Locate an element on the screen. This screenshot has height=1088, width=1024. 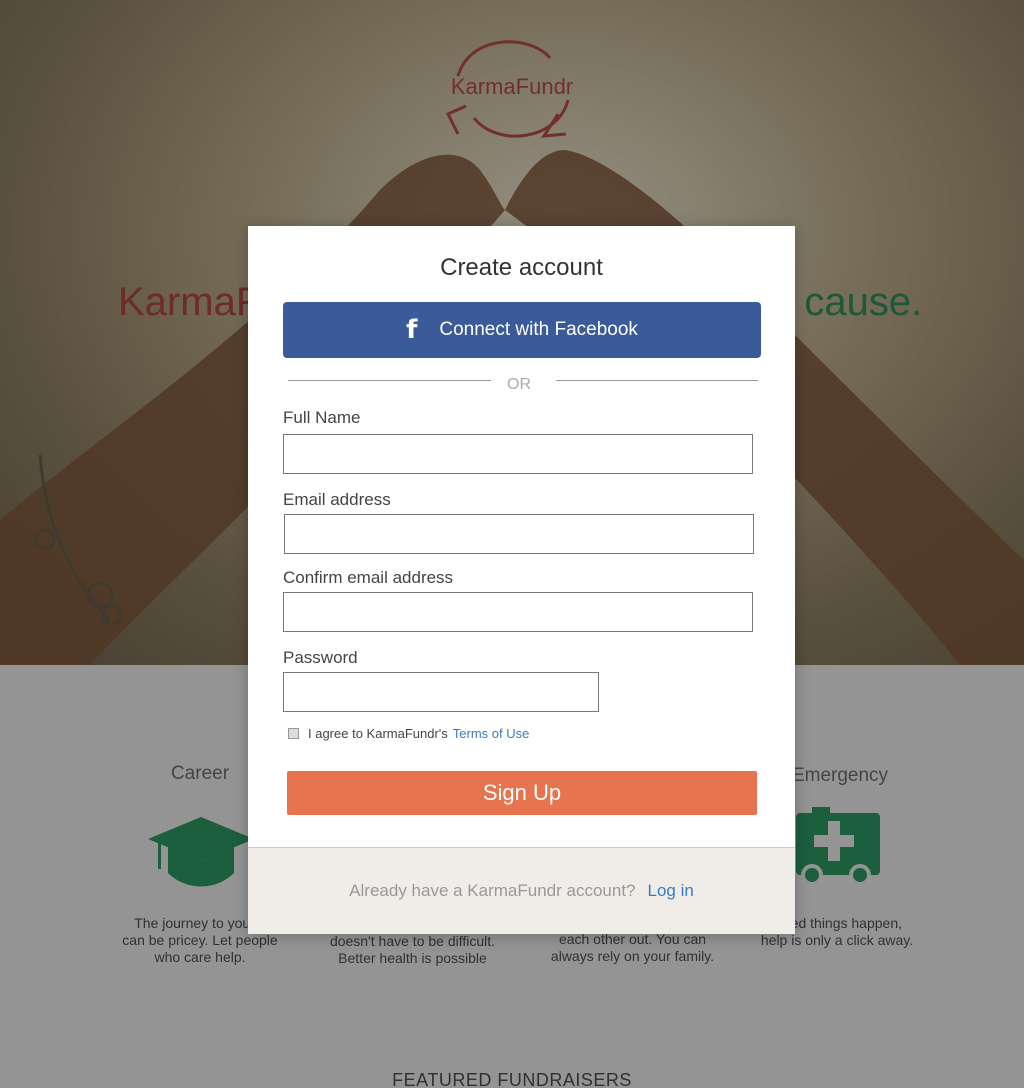
sign-up-button: Sign Up is located at coordinates (522, 793).